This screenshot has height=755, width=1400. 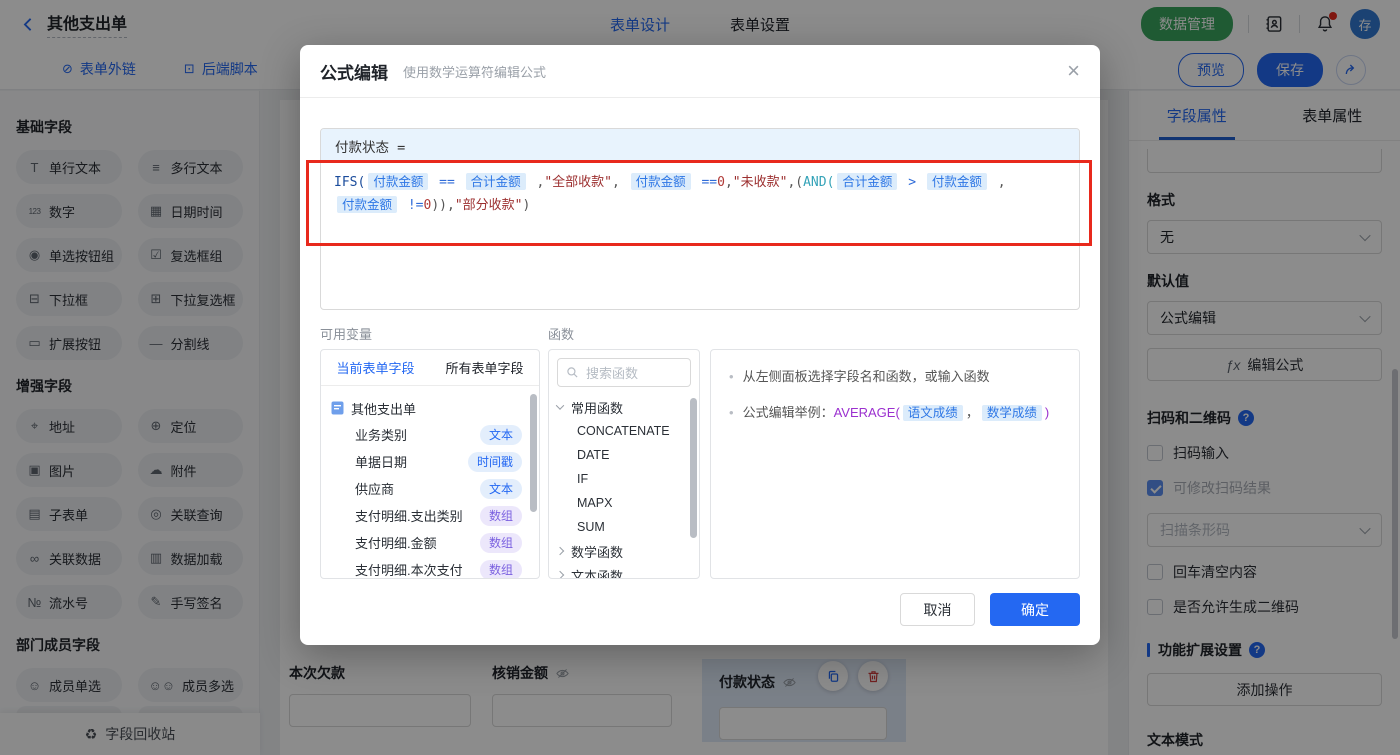 I want to click on function-item: IF, so click(x=624, y=479).